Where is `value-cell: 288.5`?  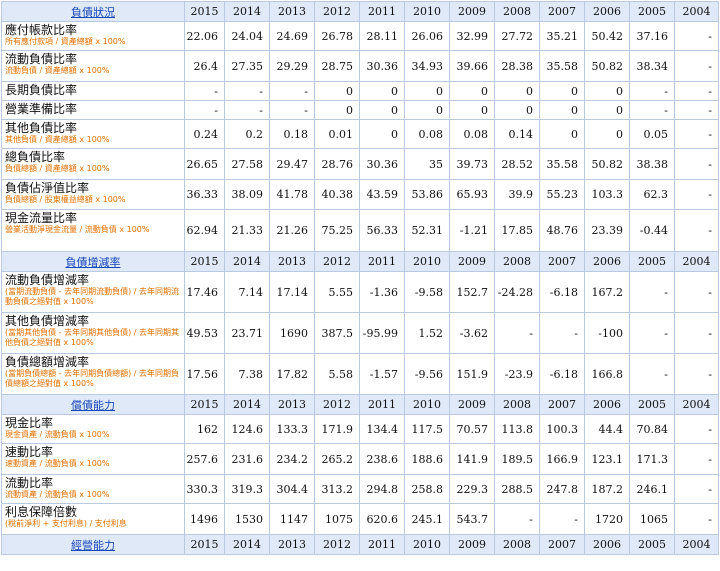
value-cell: 288.5 is located at coordinates (517, 489).